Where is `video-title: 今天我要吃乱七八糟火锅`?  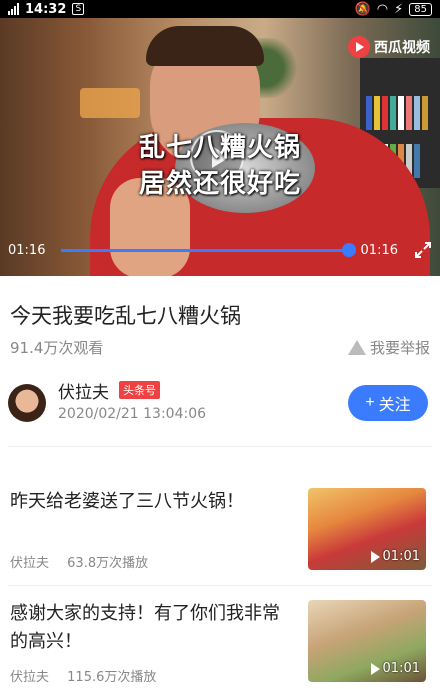 video-title: 今天我要吃乱七八糟火锅 is located at coordinates (125, 316).